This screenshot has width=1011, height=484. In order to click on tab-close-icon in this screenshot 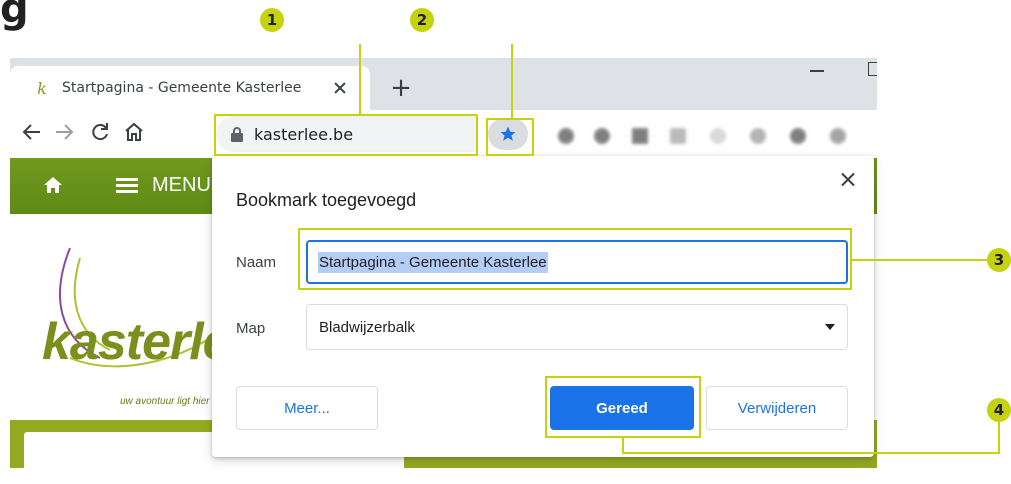, I will do `click(340, 88)`.